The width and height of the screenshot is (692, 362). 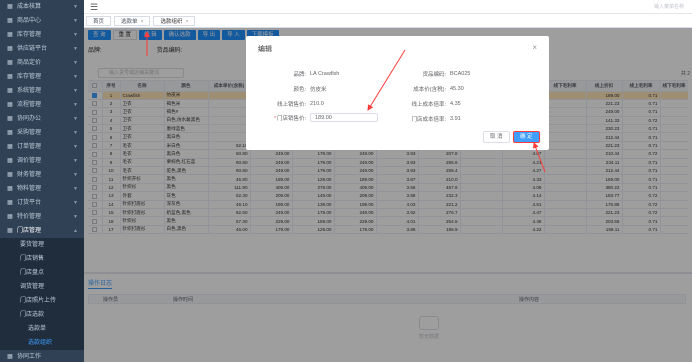 I want to click on tag-home: 首页, so click(x=99, y=20).